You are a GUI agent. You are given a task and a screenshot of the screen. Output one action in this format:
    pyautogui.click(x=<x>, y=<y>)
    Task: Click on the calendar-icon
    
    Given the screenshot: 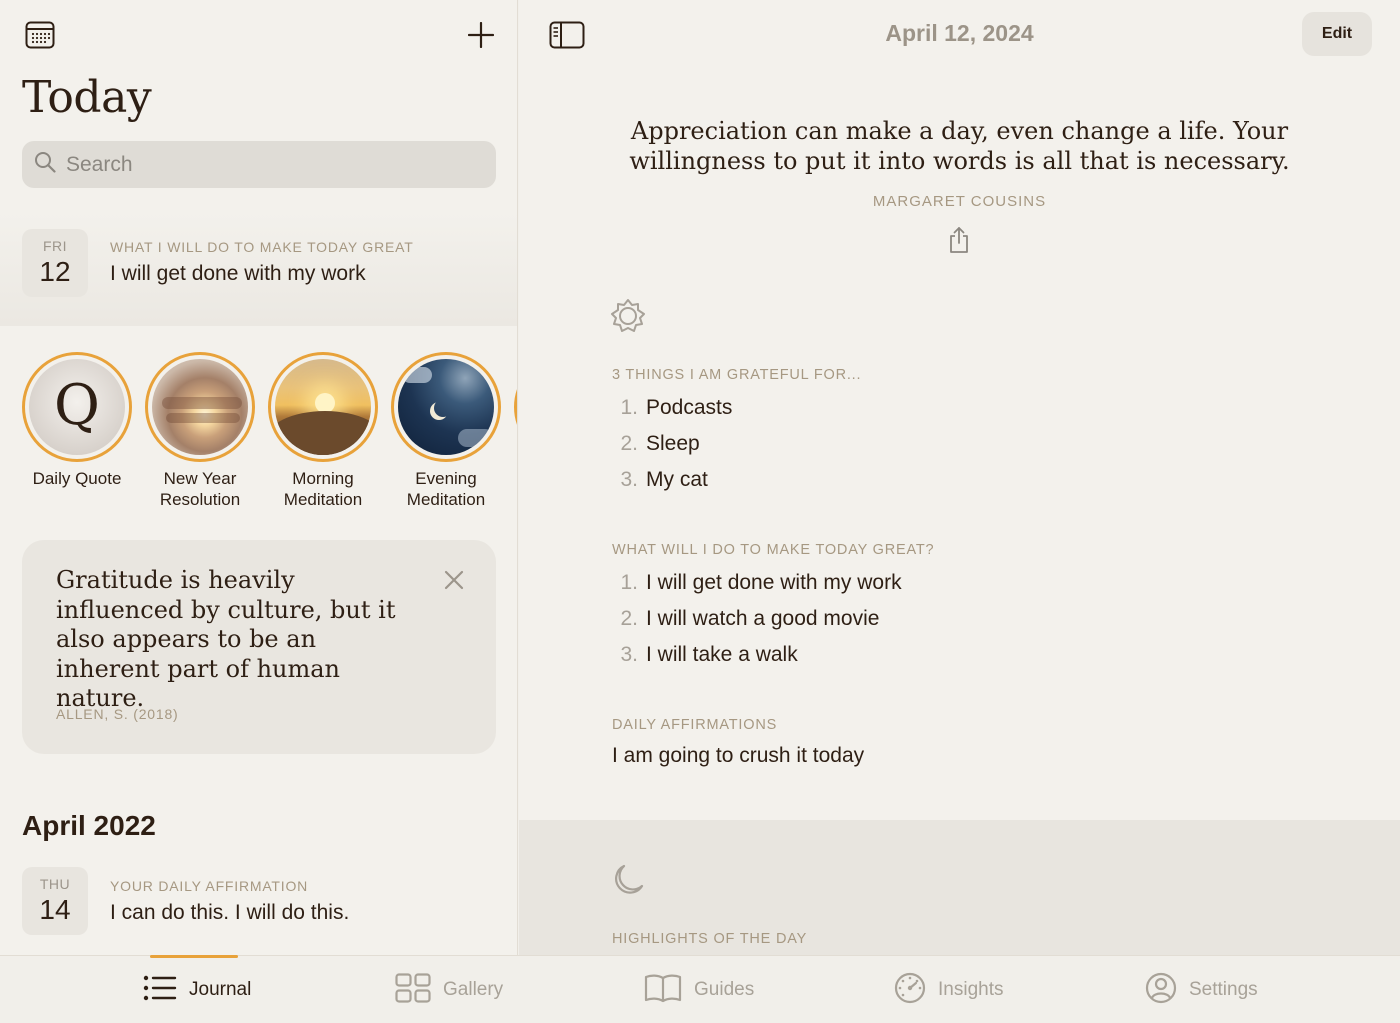 What is the action you would take?
    pyautogui.click(x=40, y=35)
    